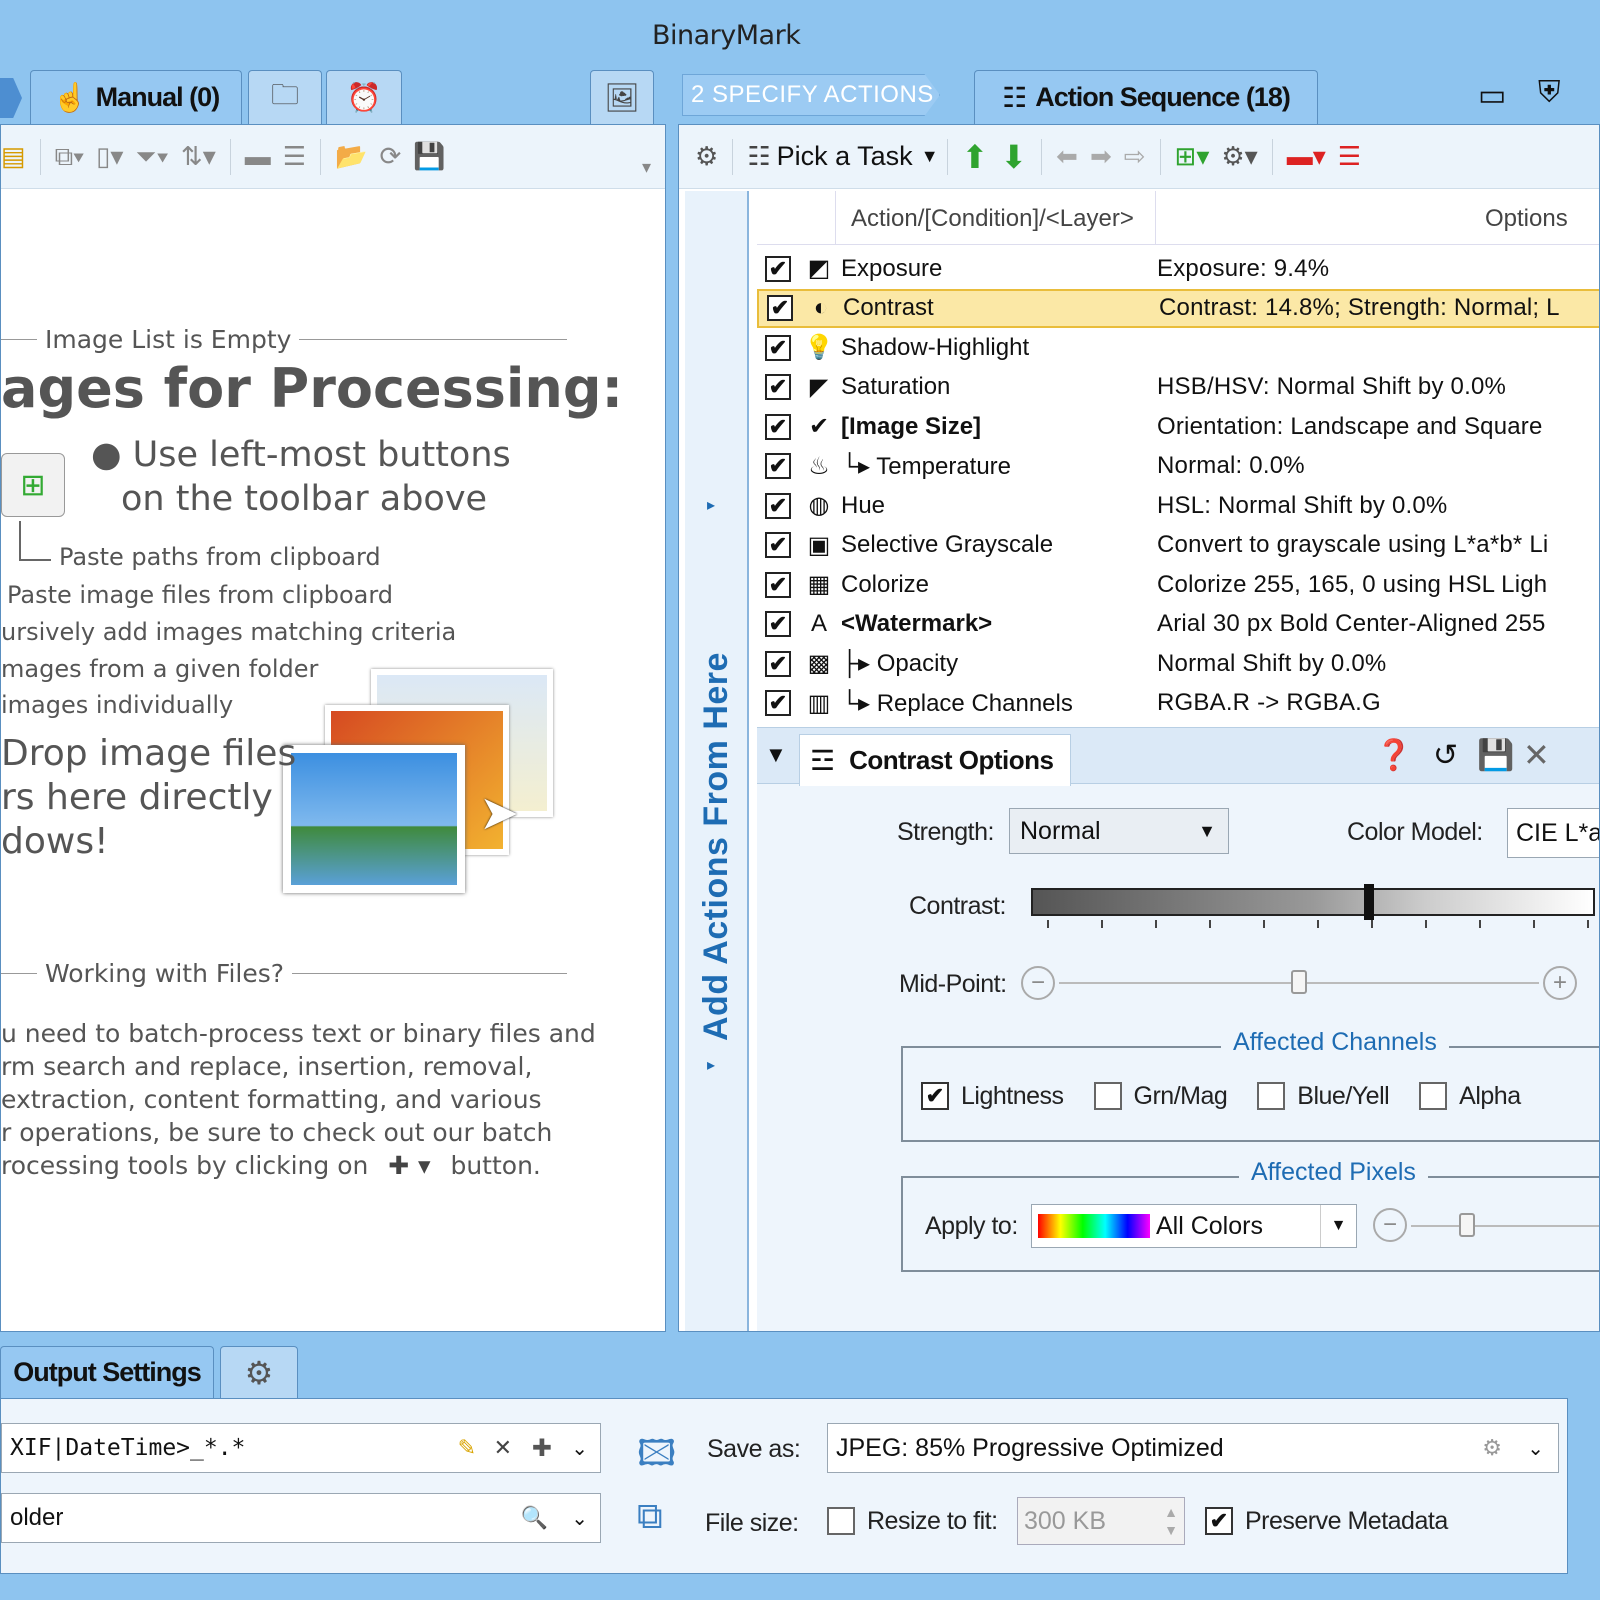  Describe the element at coordinates (1467, 1225) in the screenshot. I see `tolerance-thumb` at that location.